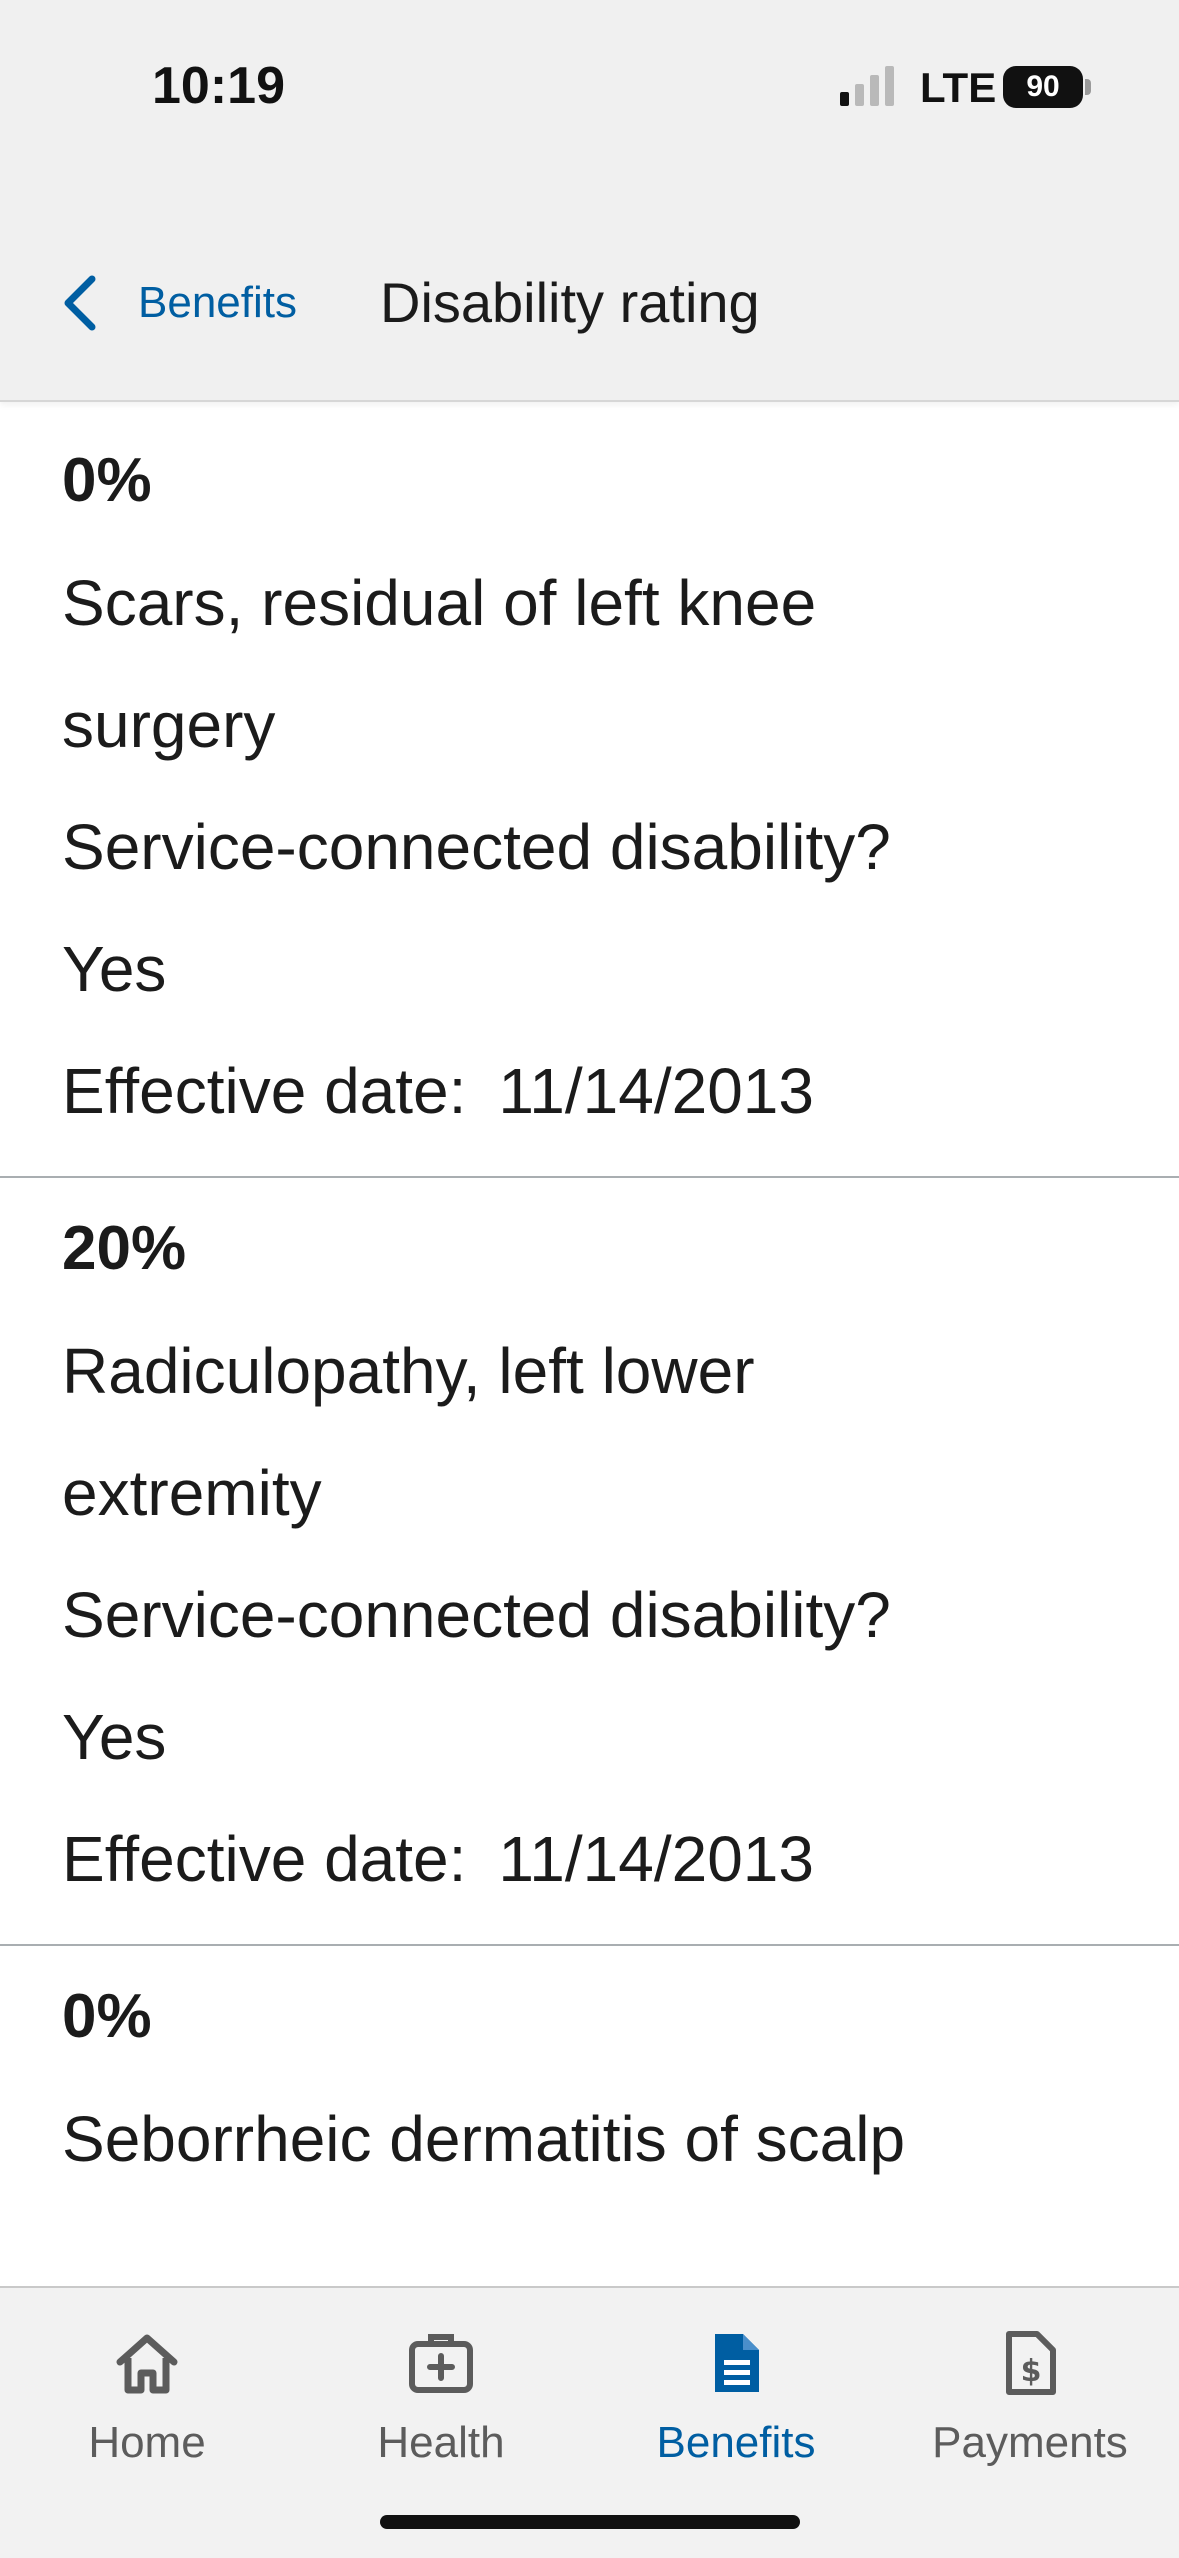 The height and width of the screenshot is (2558, 1179). What do you see at coordinates (218, 86) in the screenshot?
I see `status-time: 10:19` at bounding box center [218, 86].